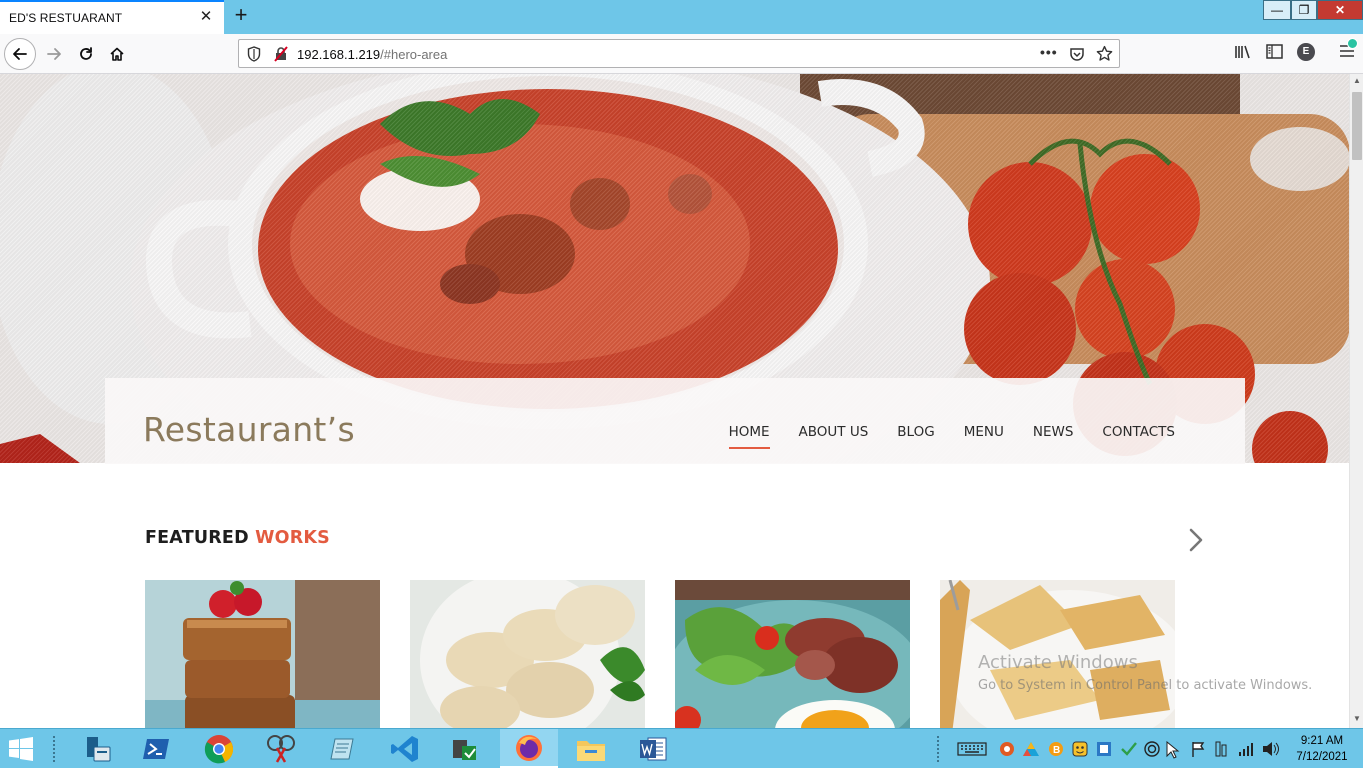  Describe the element at coordinates (1196, 540) in the screenshot. I see `chevron-right-icon` at that location.